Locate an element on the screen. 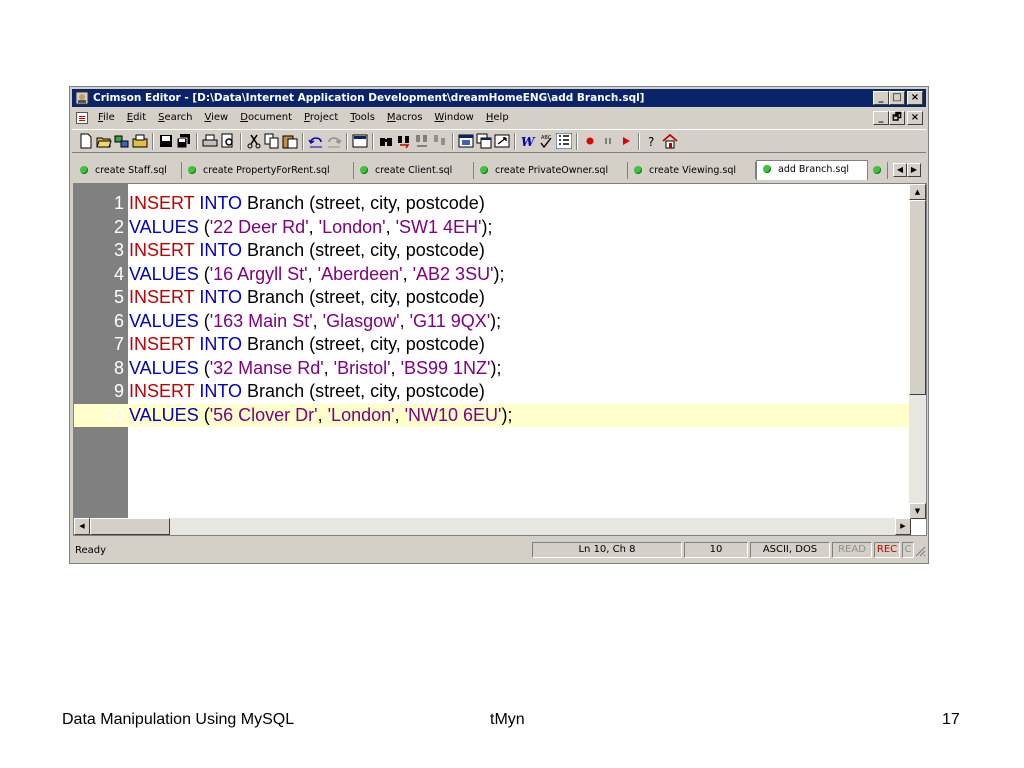  menu-document: Document is located at coordinates (266, 118).